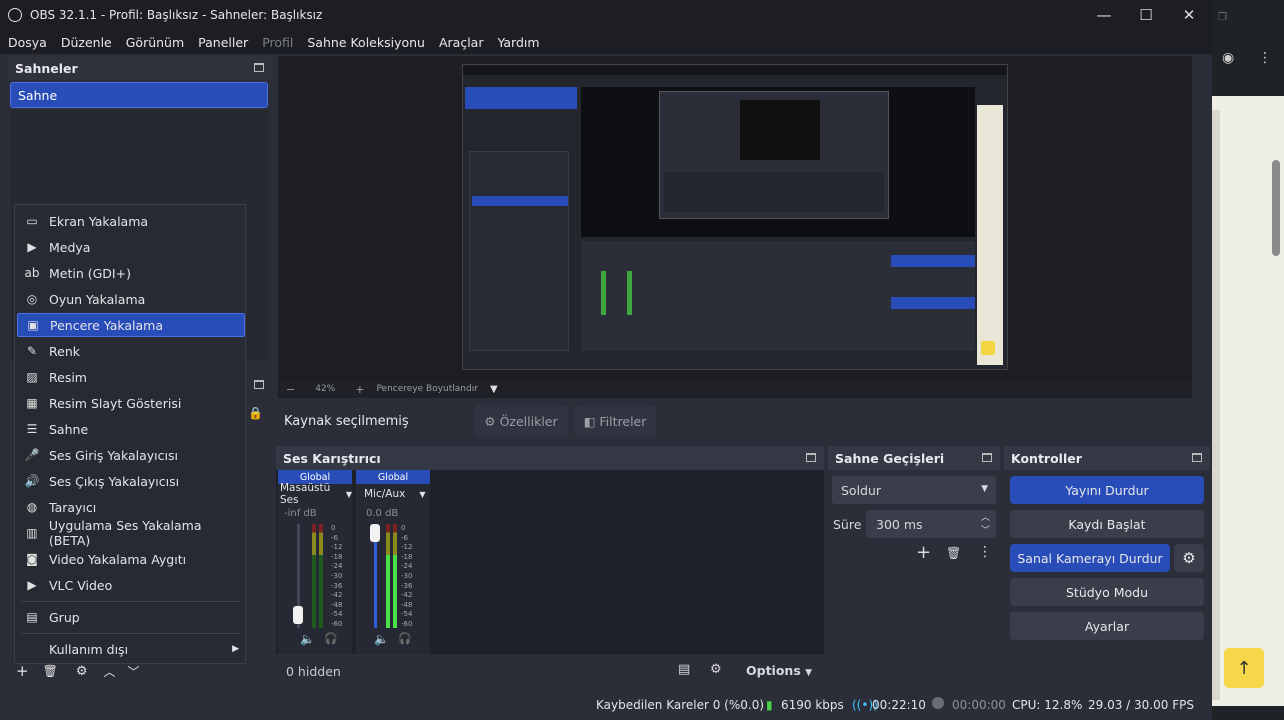  I want to click on controls-header: Kontroller, so click(1107, 458).